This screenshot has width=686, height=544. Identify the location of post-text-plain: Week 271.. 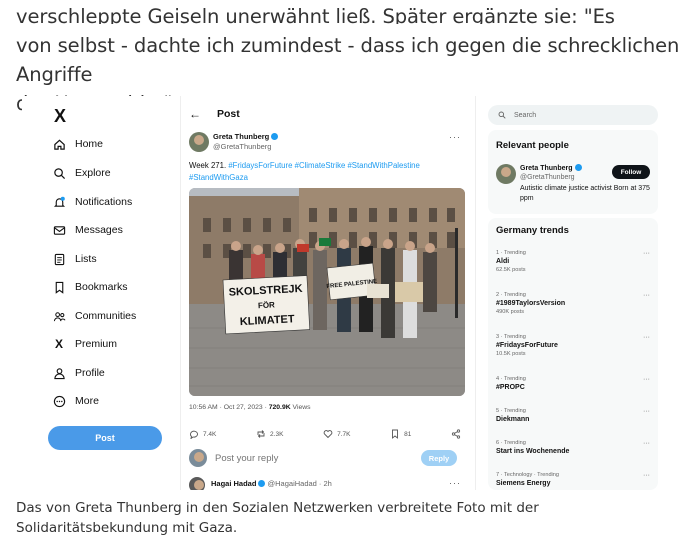
(208, 165).